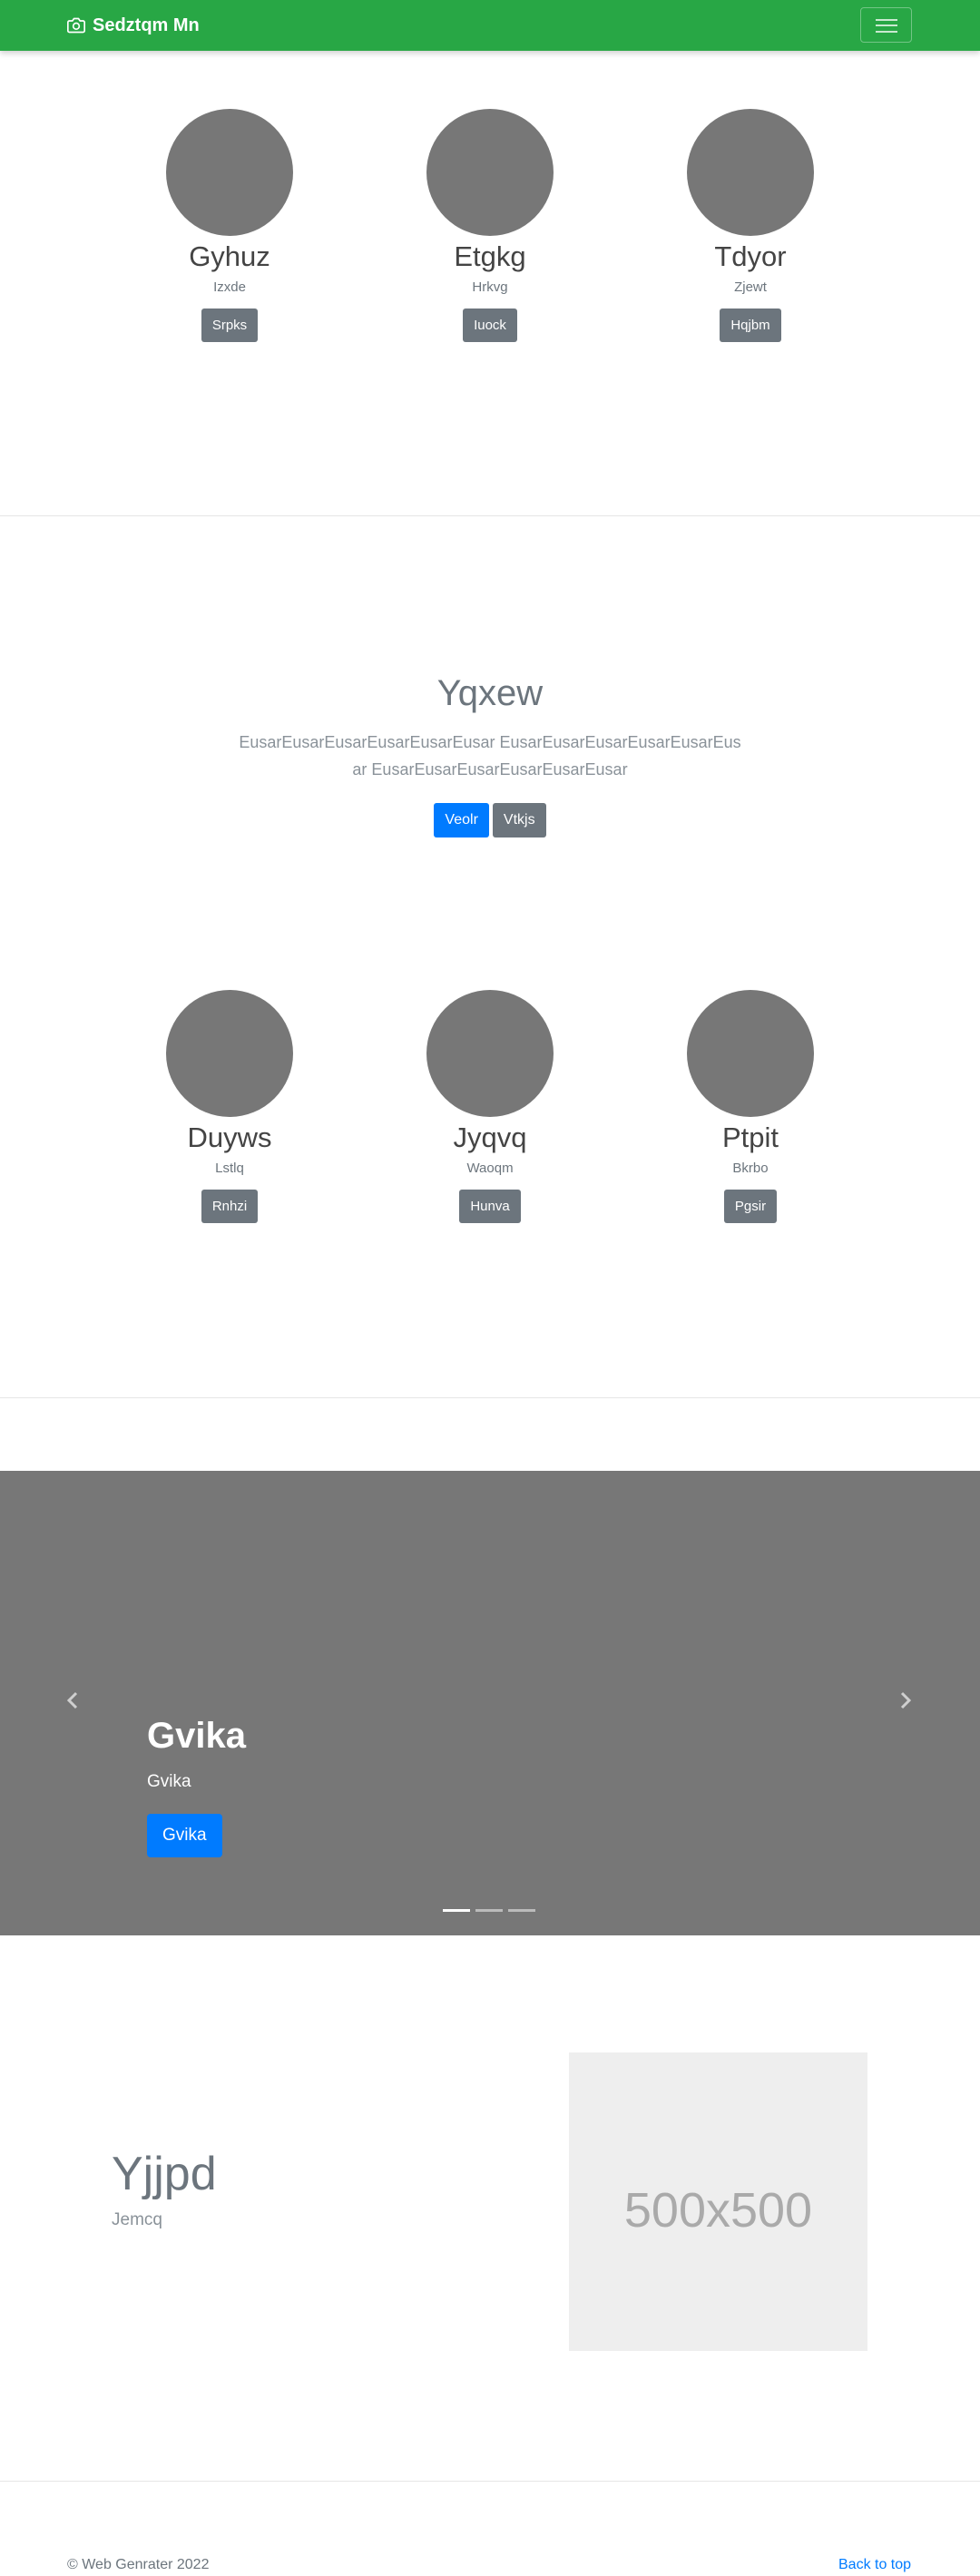  What do you see at coordinates (490, 820) in the screenshot?
I see `hero-buttons: Veolr Vtkjs` at bounding box center [490, 820].